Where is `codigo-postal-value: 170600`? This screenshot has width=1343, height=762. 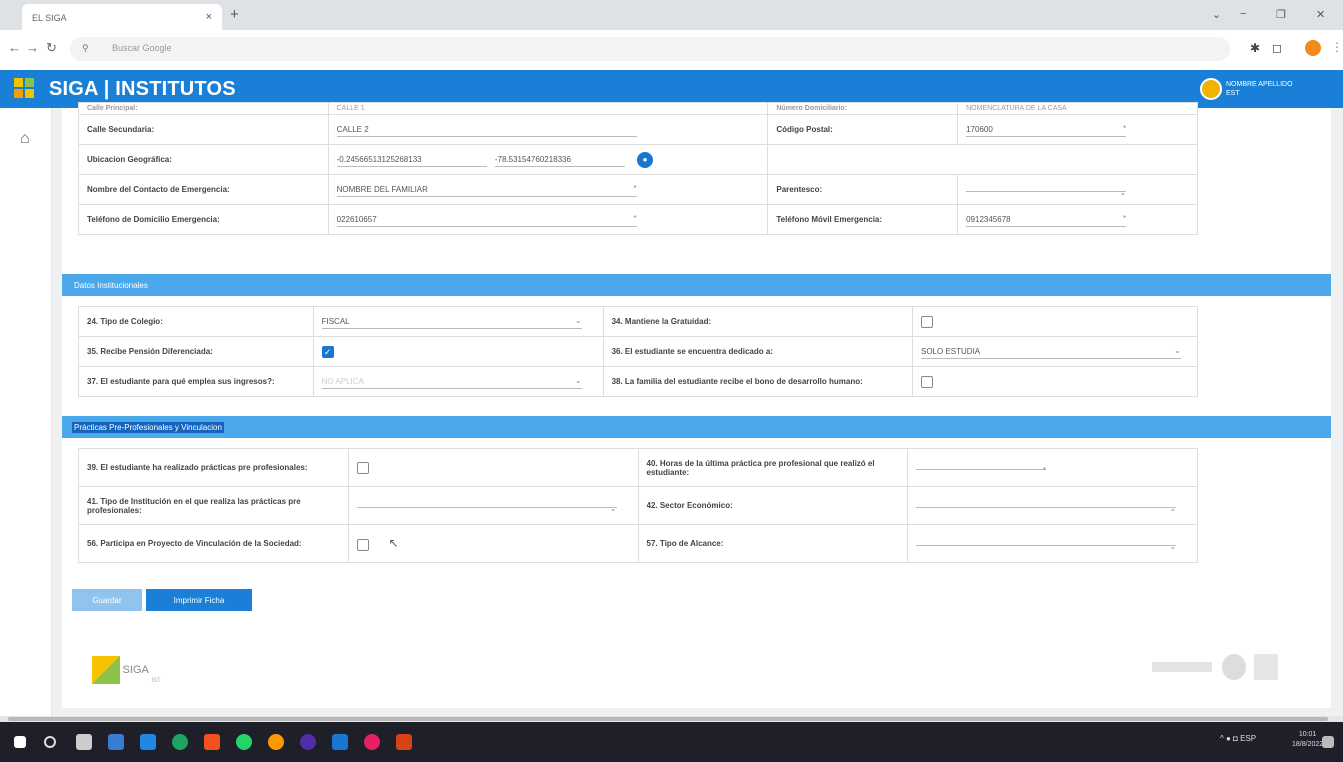 codigo-postal-value: 170600 is located at coordinates (979, 129).